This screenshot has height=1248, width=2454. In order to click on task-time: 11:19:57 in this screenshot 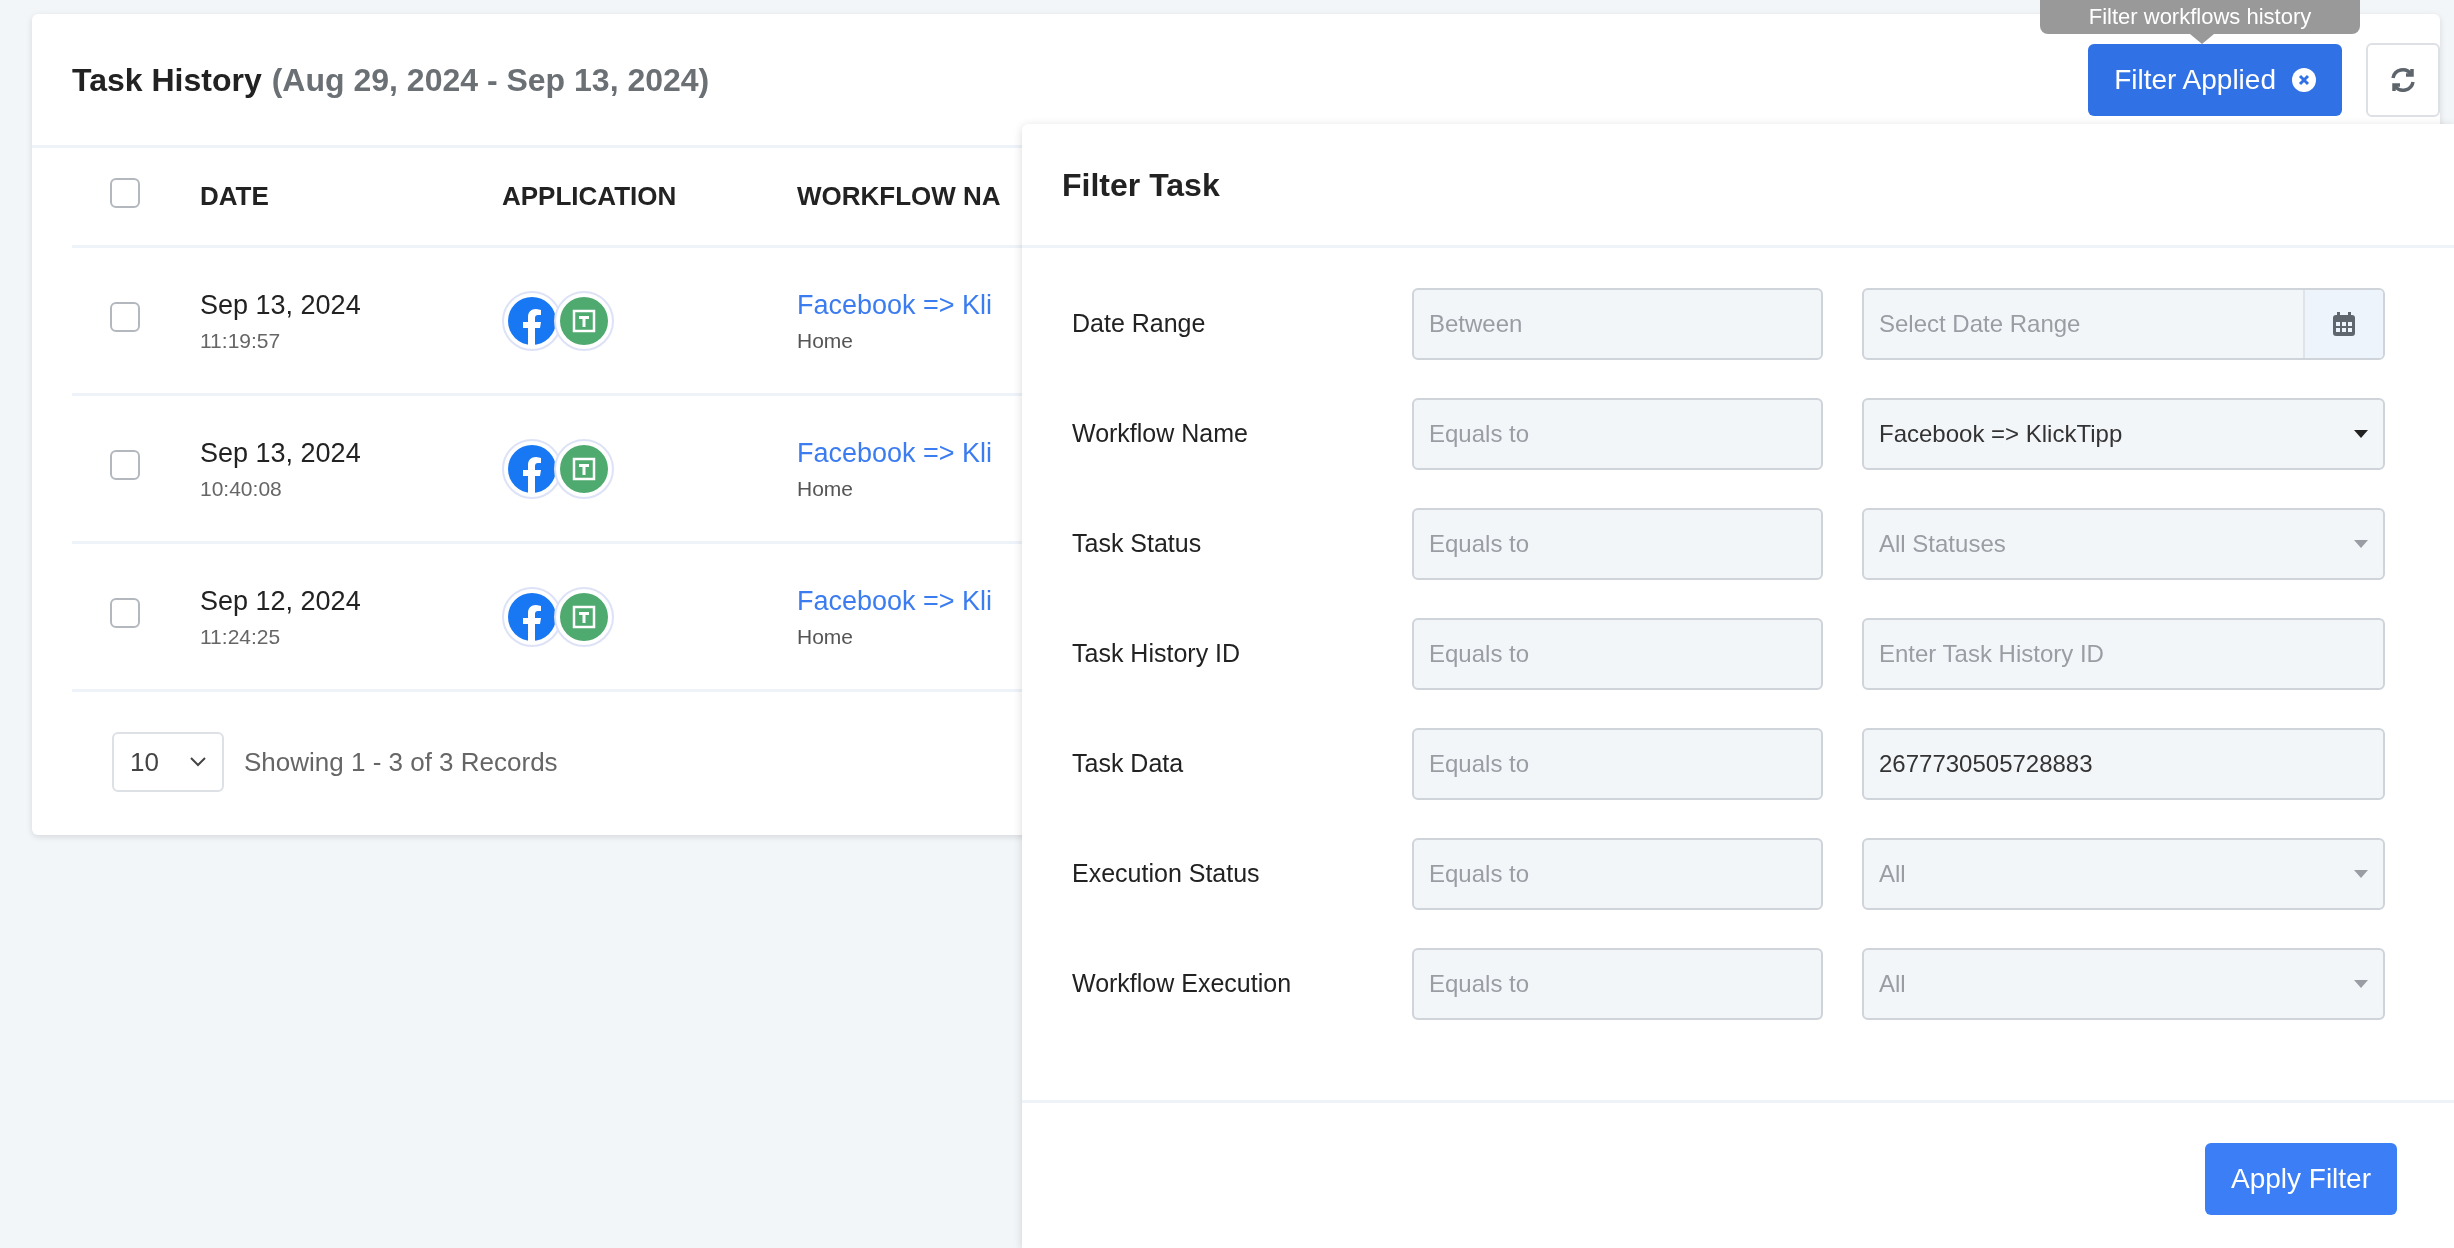, I will do `click(241, 341)`.